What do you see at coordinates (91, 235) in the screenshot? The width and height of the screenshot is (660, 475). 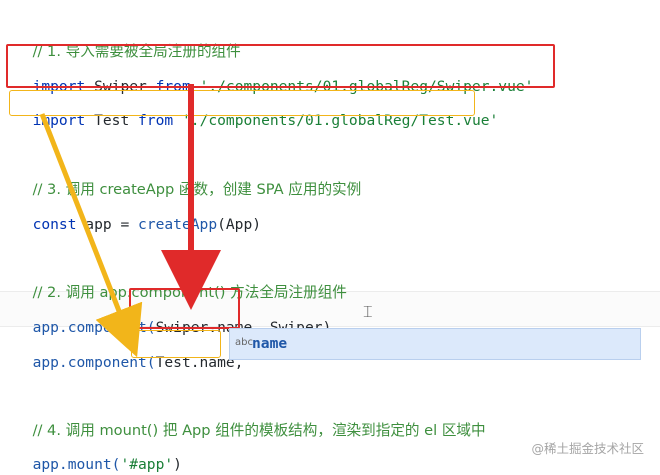 I see `yellow-arrow` at bounding box center [91, 235].